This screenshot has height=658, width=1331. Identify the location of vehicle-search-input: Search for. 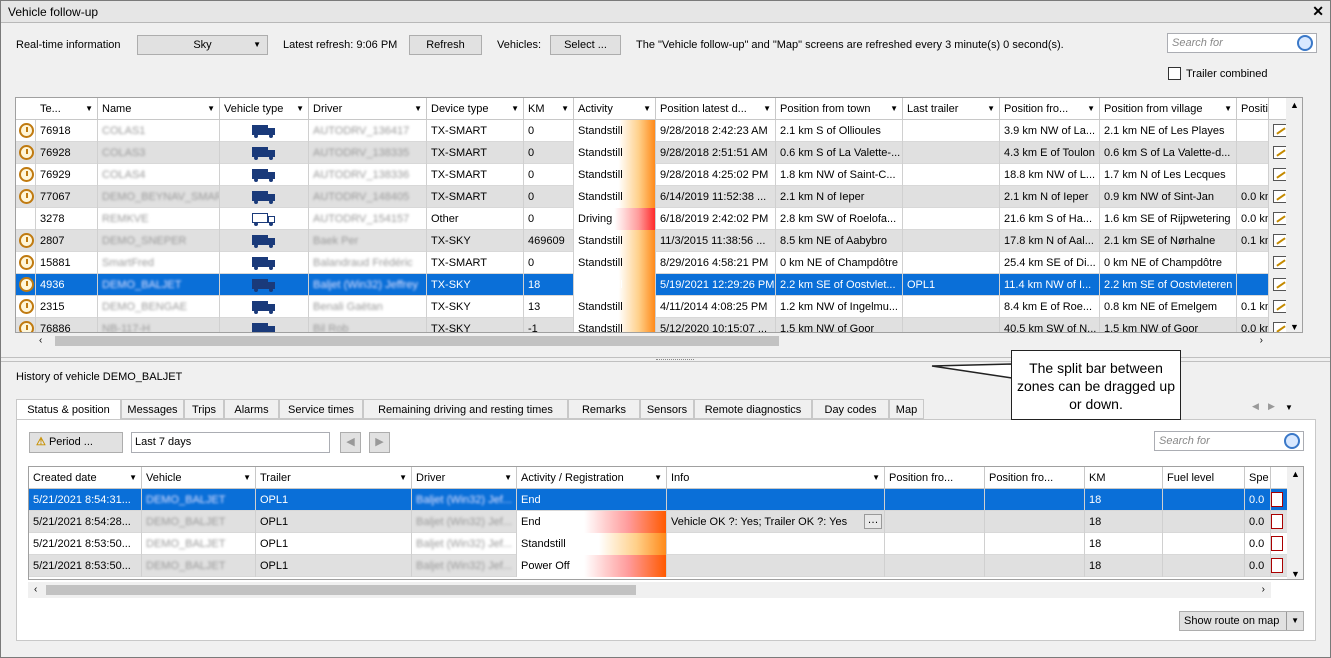
(1242, 43).